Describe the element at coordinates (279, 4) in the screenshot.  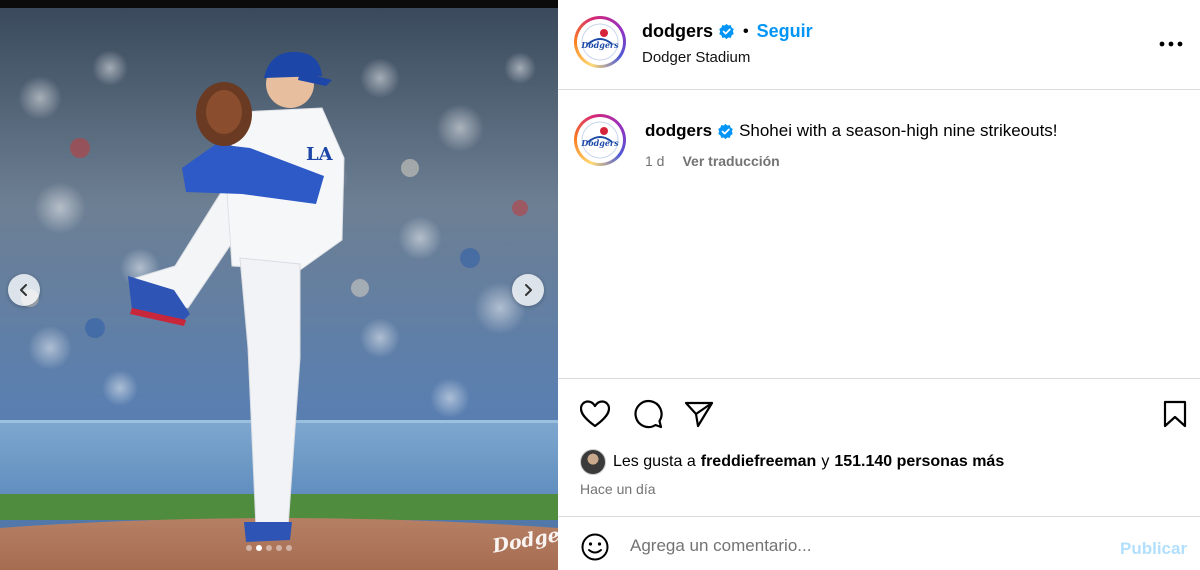
I see `media-top-strip` at that location.